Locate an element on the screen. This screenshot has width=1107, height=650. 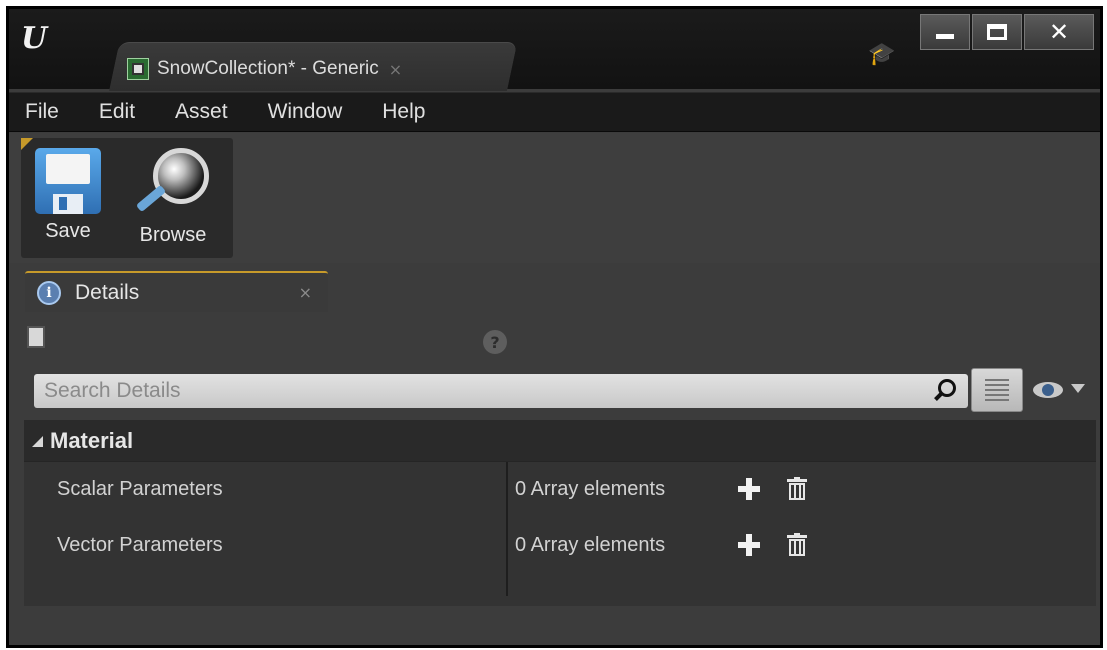
document-tab-title: SnowCollection* - Generic is located at coordinates (268, 68).